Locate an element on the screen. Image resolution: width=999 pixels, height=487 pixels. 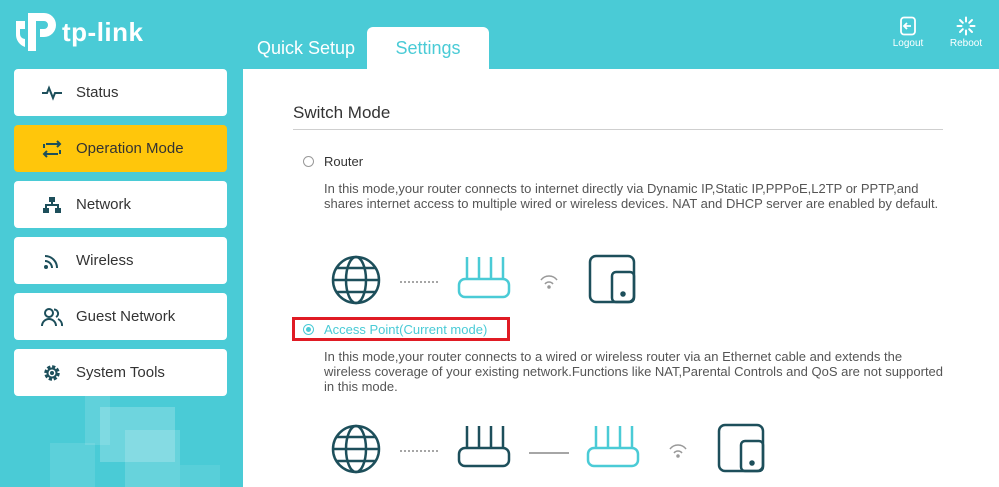
sidebar-item-wireless: Wireless is located at coordinates (120, 260).